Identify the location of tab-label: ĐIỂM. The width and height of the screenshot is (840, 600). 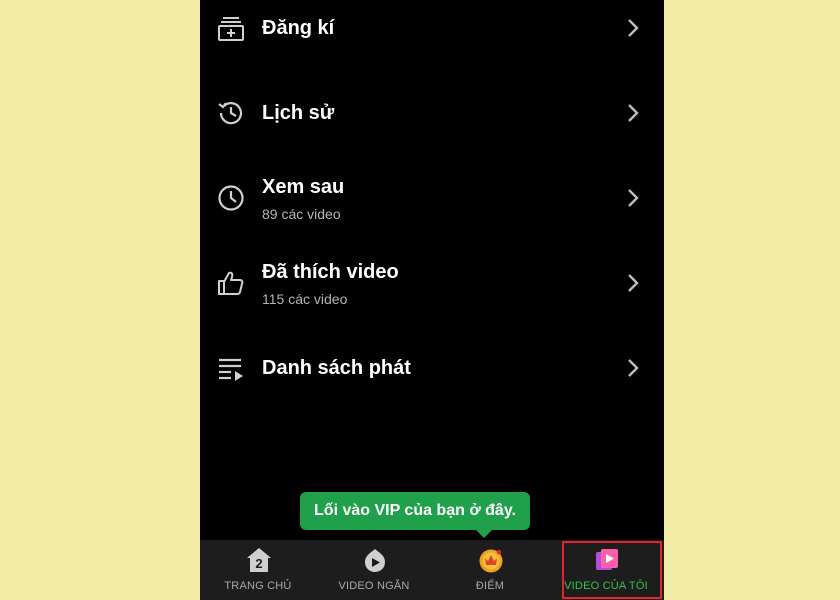
(490, 586).